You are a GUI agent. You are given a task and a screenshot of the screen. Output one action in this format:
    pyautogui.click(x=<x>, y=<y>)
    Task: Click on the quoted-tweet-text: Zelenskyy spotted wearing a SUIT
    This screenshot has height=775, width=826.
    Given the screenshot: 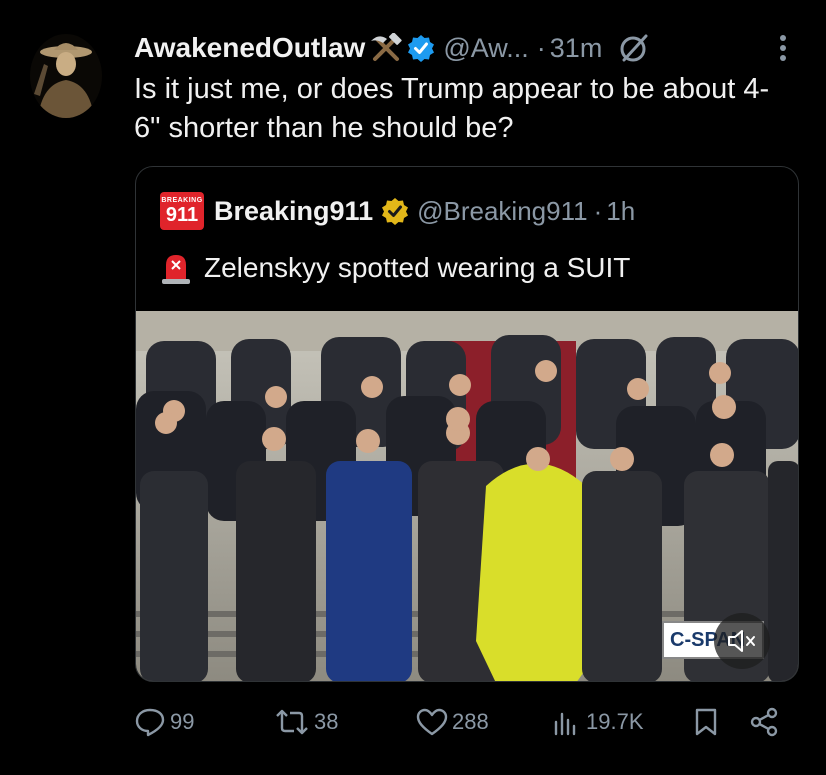 What is the action you would take?
    pyautogui.click(x=417, y=267)
    